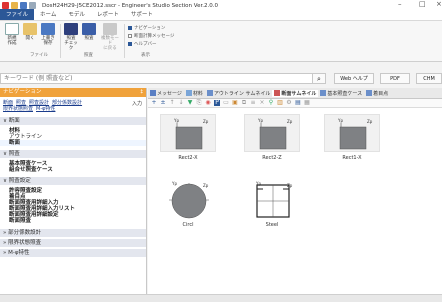  Describe the element at coordinates (208, 103) in the screenshot. I see `import-icon: ◉` at that location.